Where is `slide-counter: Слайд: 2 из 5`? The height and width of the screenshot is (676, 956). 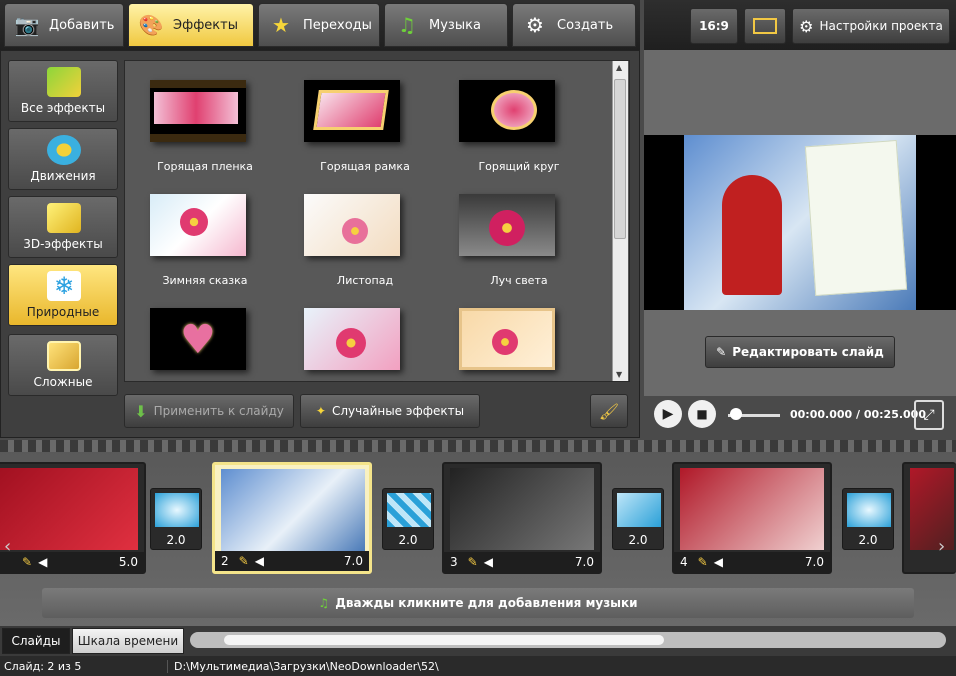 slide-counter: Слайд: 2 из 5 is located at coordinates (84, 666).